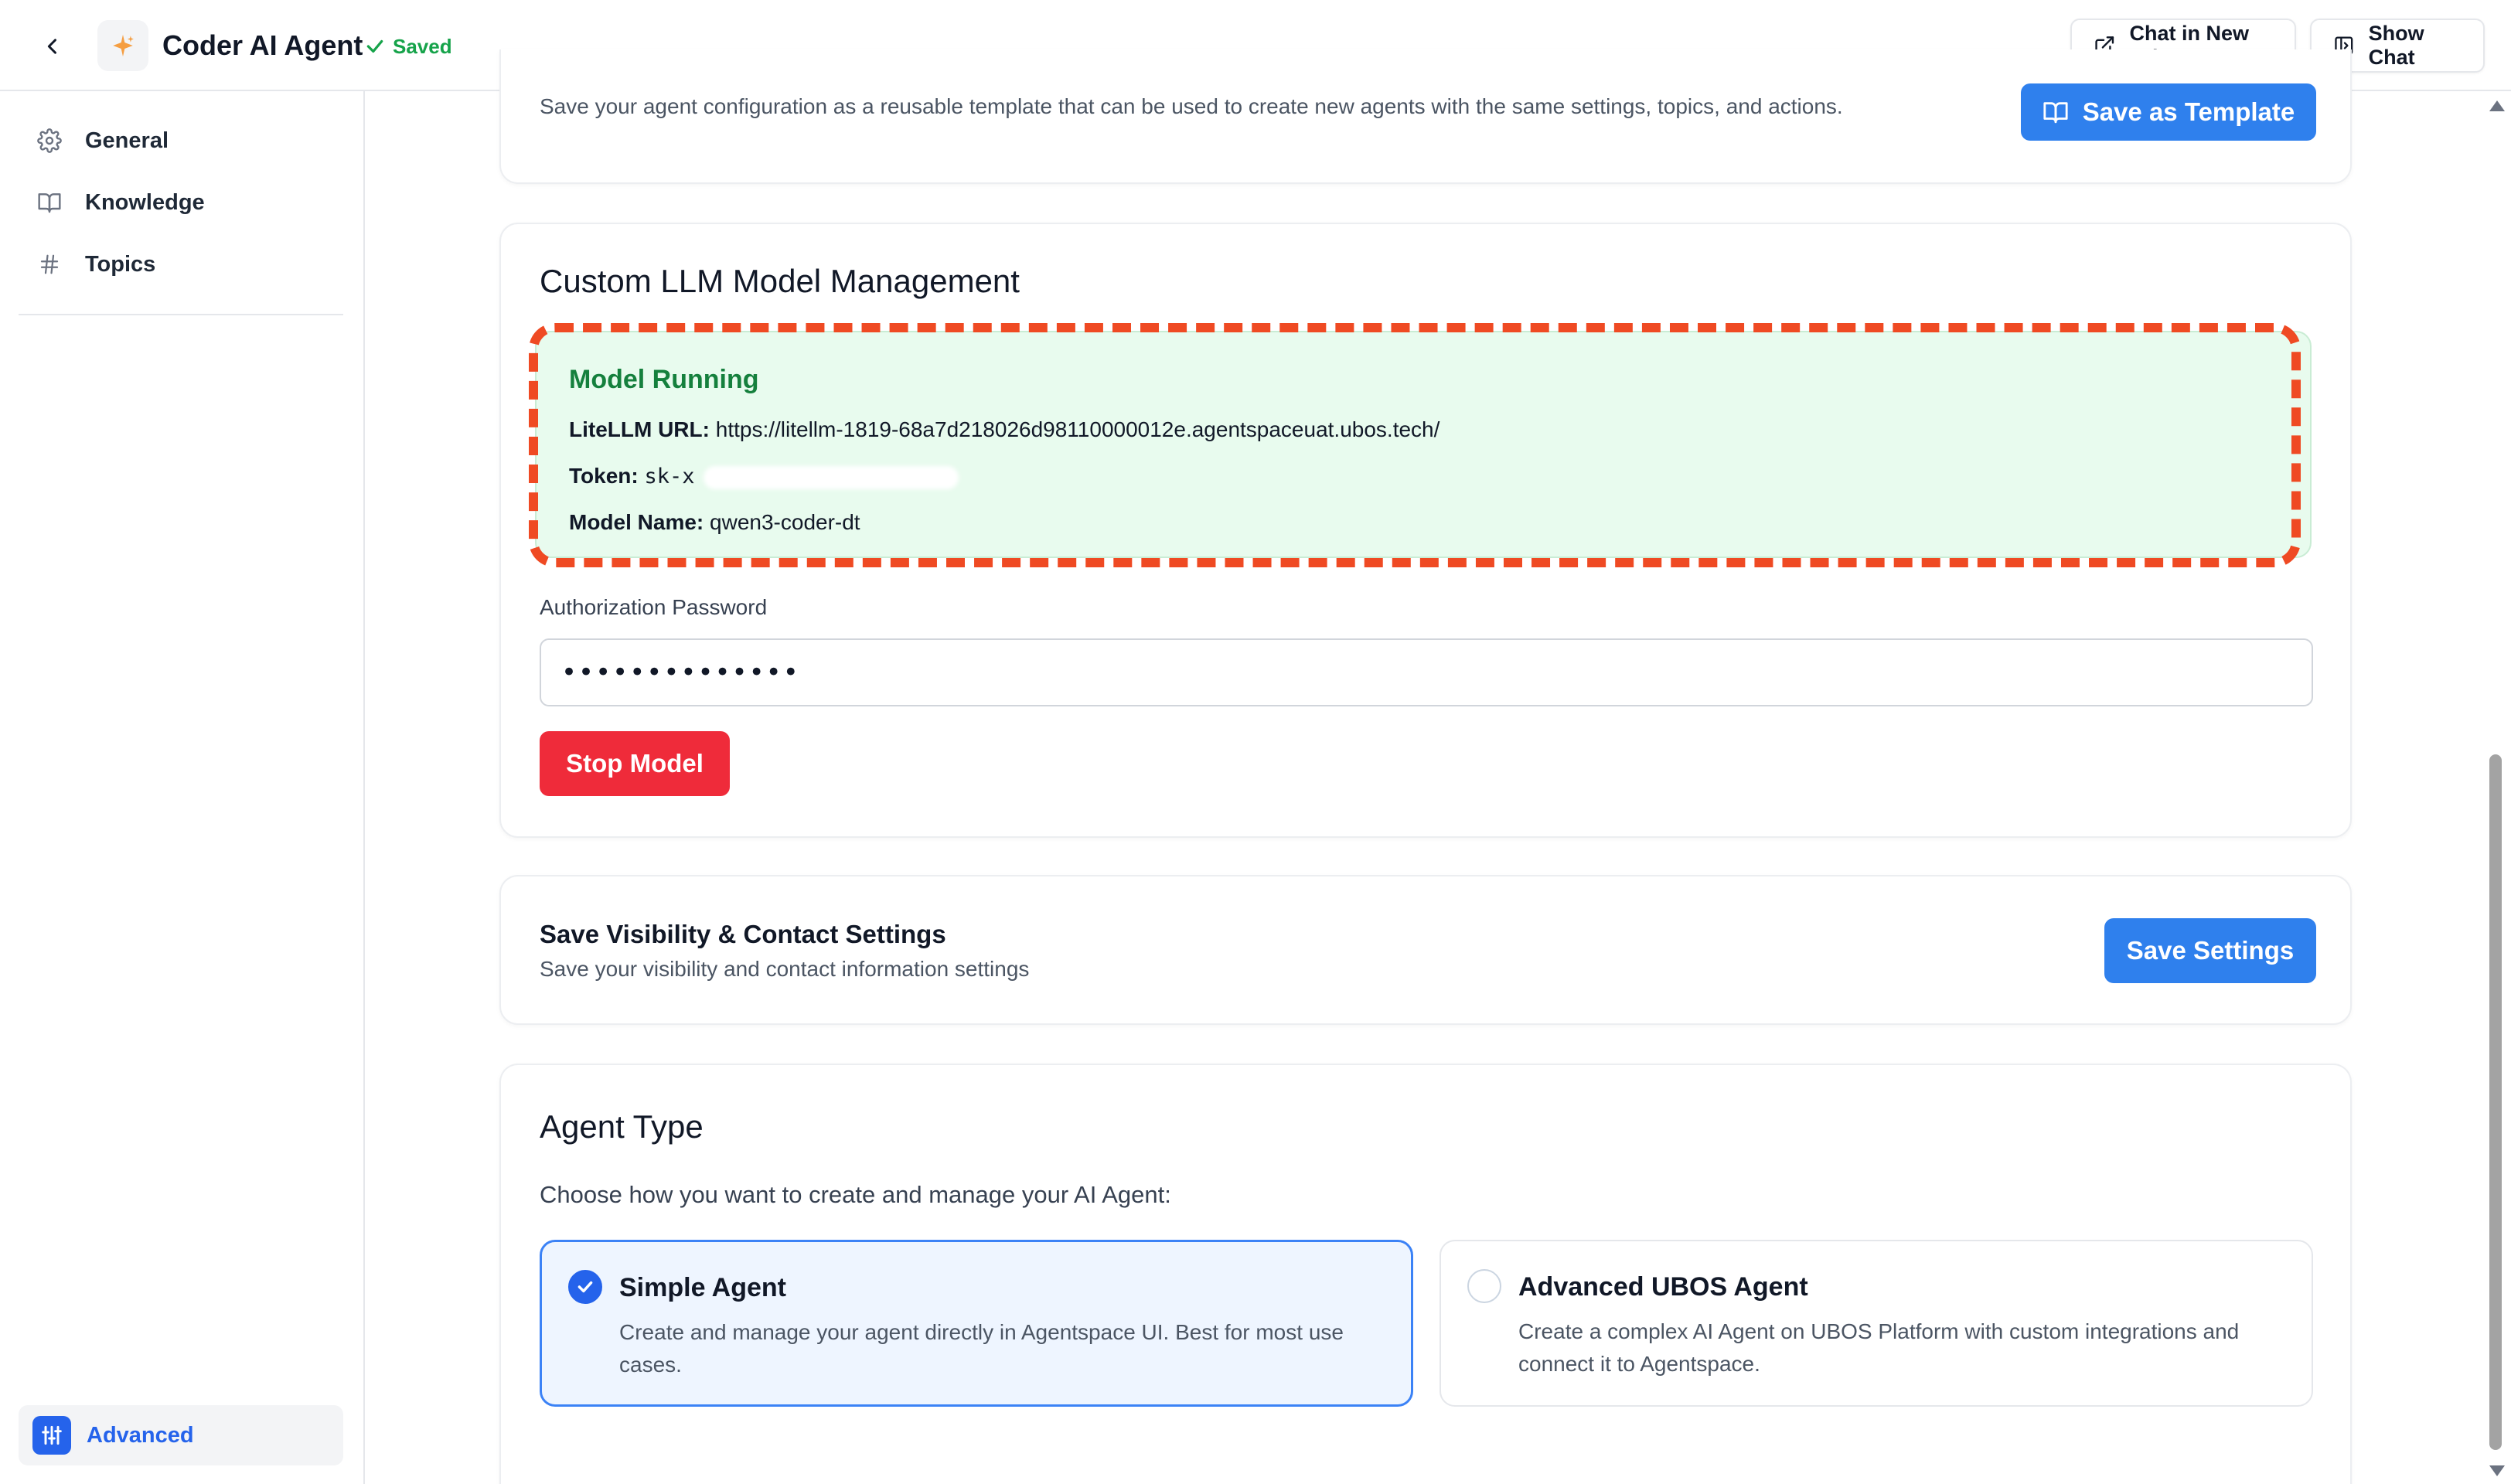 The image size is (2511, 1484). What do you see at coordinates (2188, 111) in the screenshot?
I see `save-as-template-label: Save as Template` at bounding box center [2188, 111].